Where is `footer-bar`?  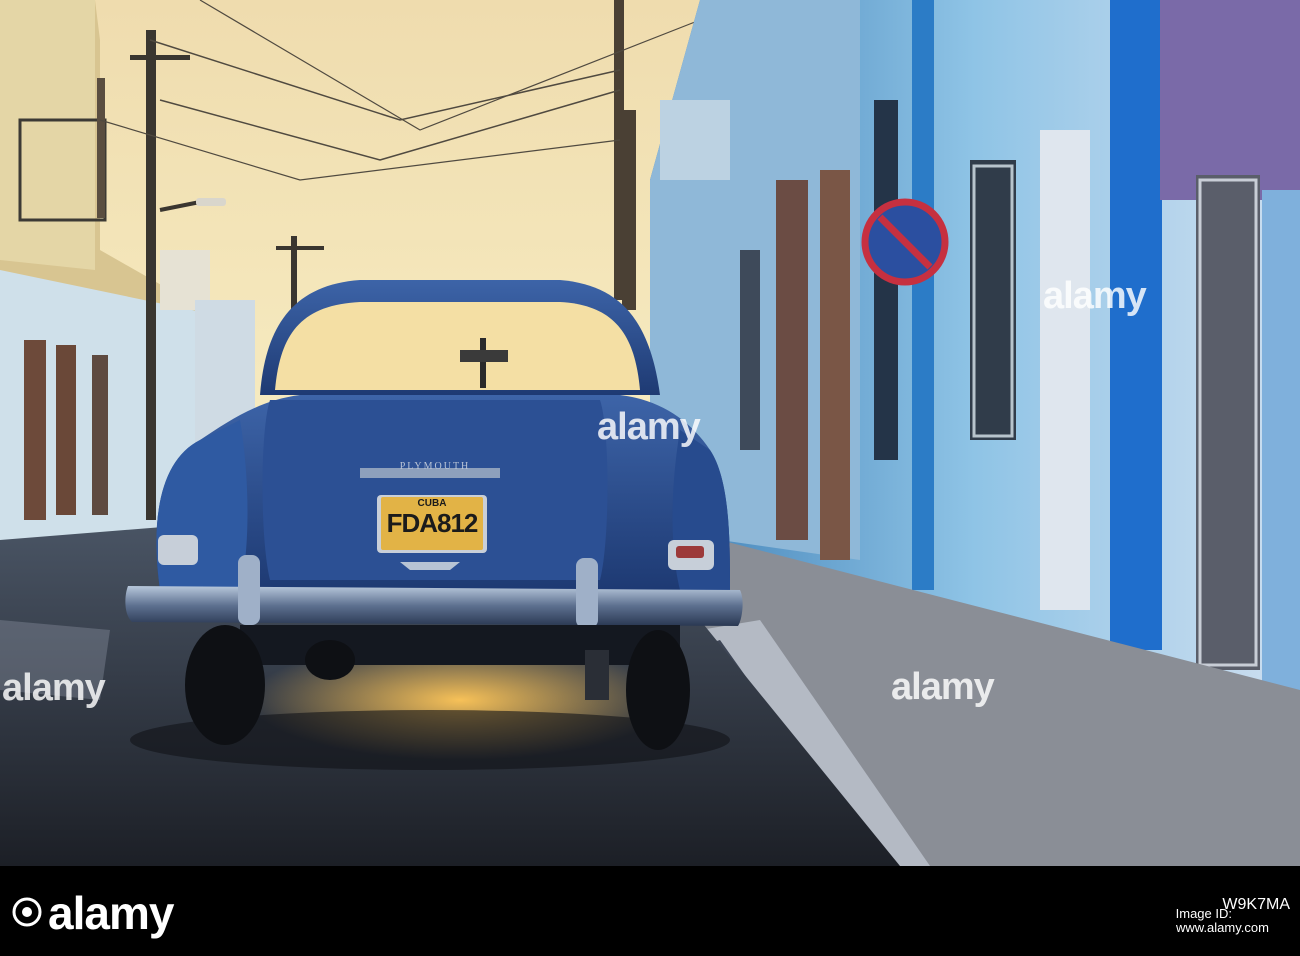
footer-bar is located at coordinates (650, 911).